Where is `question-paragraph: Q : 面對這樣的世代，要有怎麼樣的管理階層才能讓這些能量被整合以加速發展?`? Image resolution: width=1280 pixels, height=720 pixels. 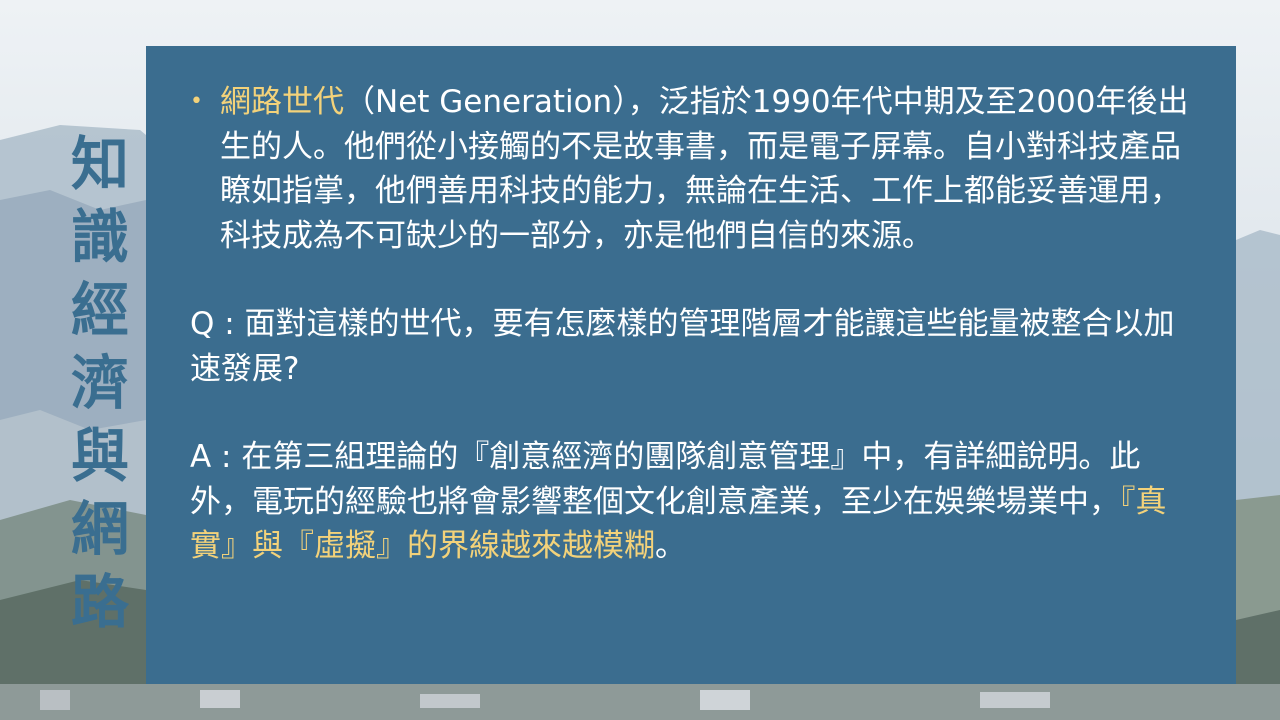 question-paragraph: Q : 面對這樣的世代，要有怎麼樣的管理階層才能讓這些能量被整合以加速發展? is located at coordinates (682, 346).